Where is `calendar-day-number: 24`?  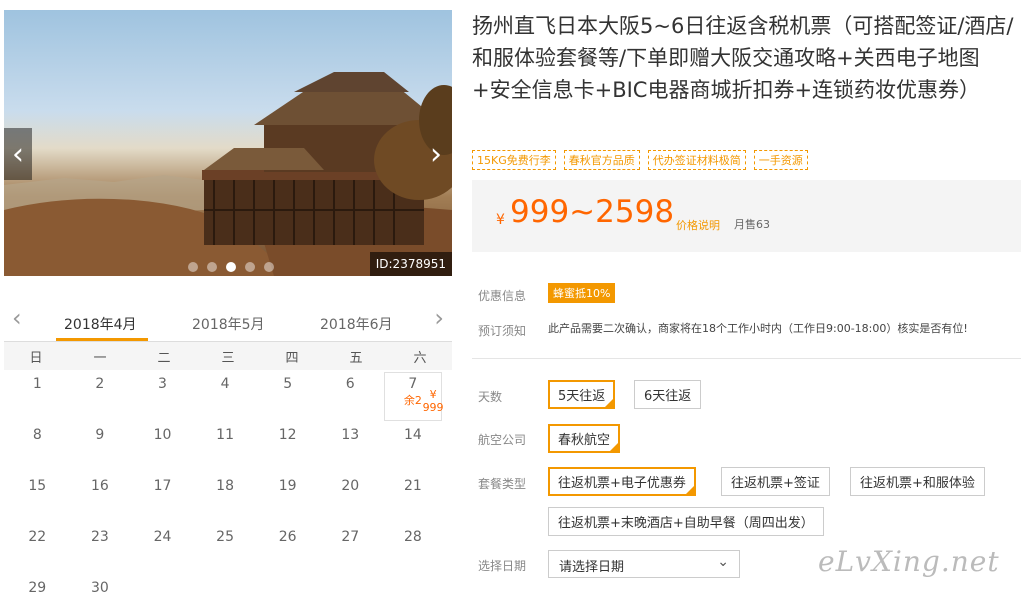
calendar-day-number: 24 is located at coordinates (162, 537).